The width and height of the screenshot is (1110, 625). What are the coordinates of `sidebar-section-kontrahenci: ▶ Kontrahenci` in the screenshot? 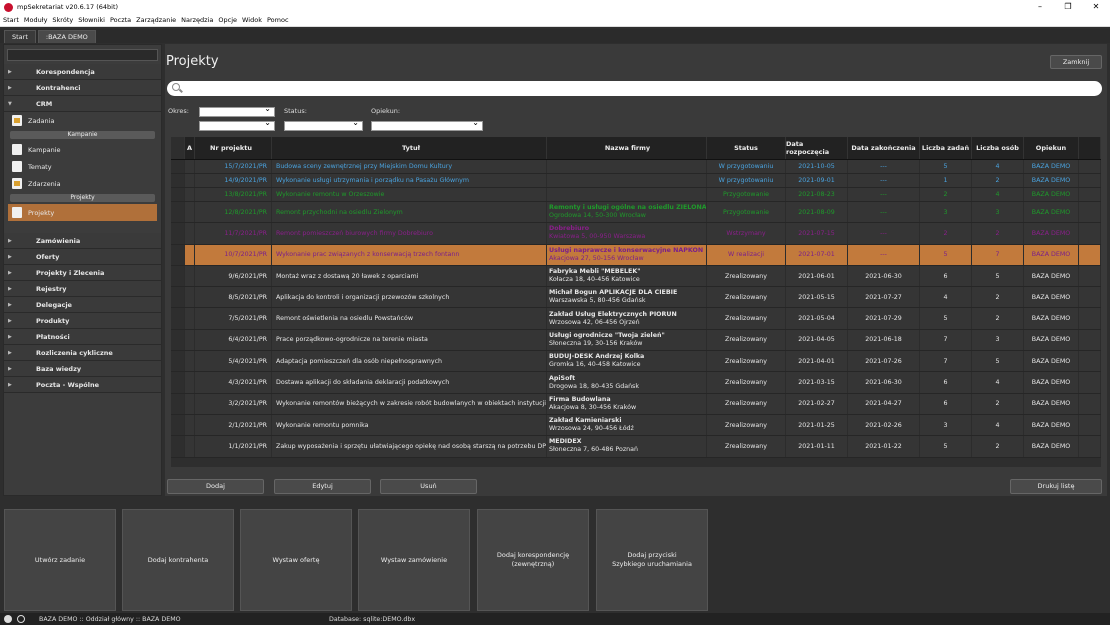 It's located at (82, 88).